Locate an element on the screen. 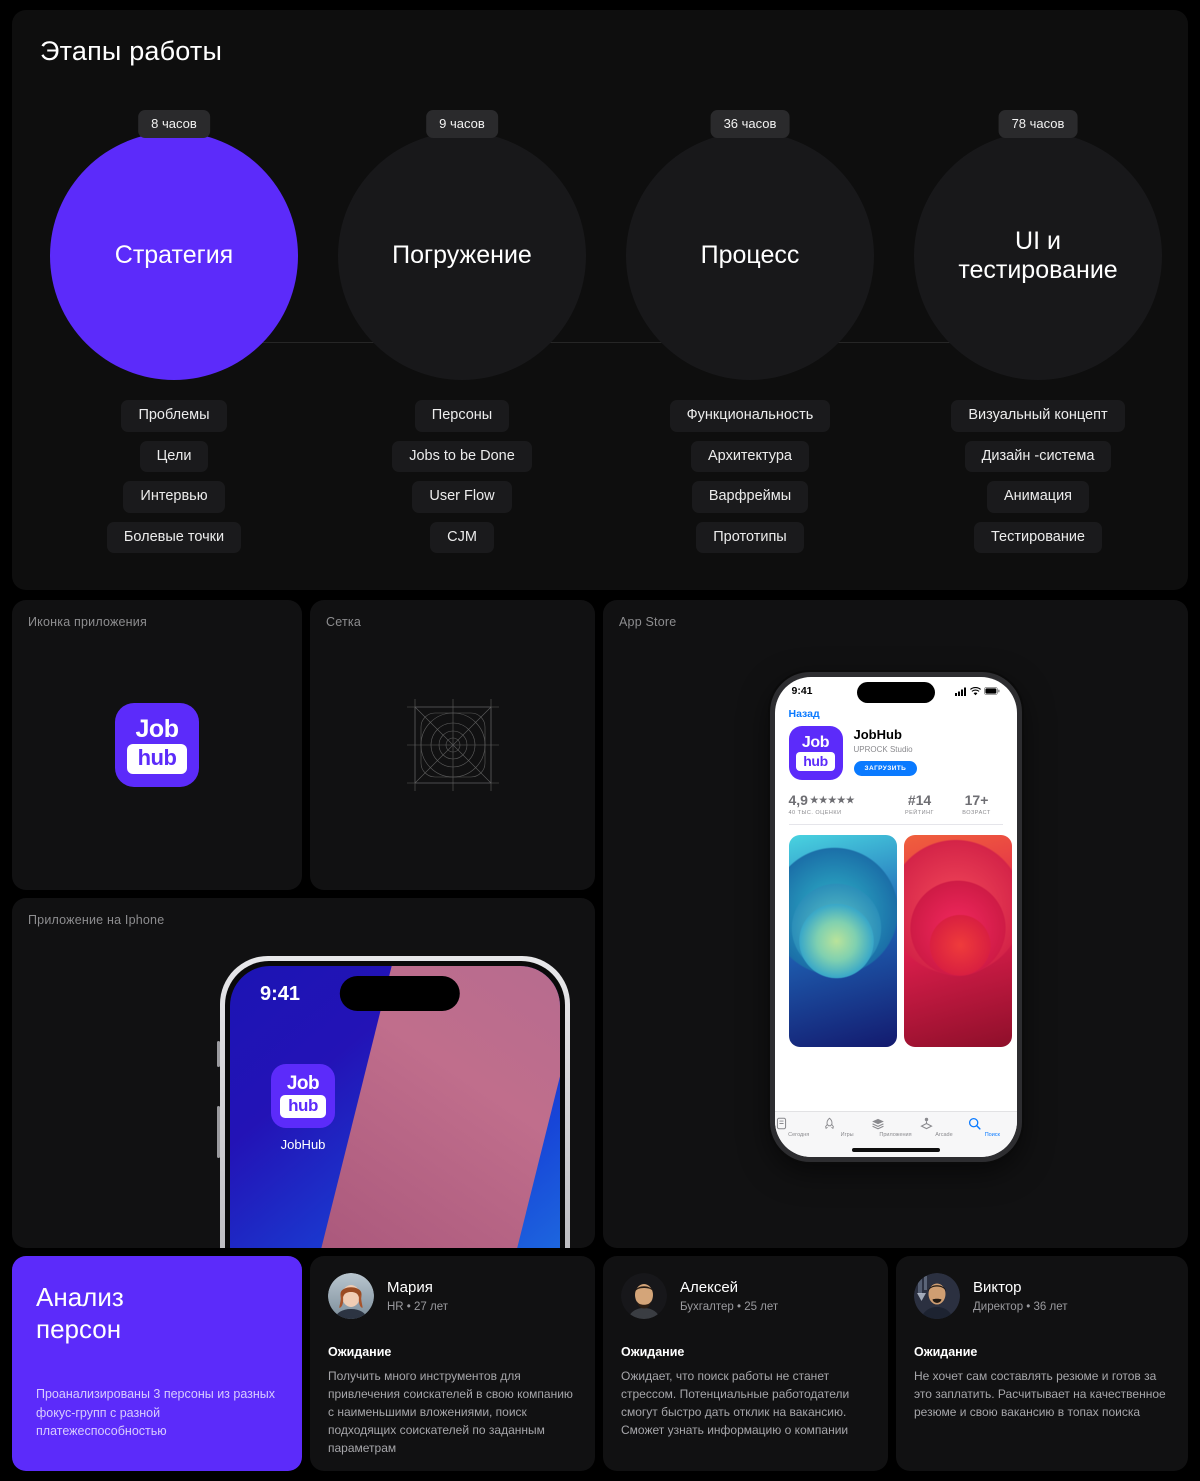  tag-item: Дизайн -система is located at coordinates (1038, 456).